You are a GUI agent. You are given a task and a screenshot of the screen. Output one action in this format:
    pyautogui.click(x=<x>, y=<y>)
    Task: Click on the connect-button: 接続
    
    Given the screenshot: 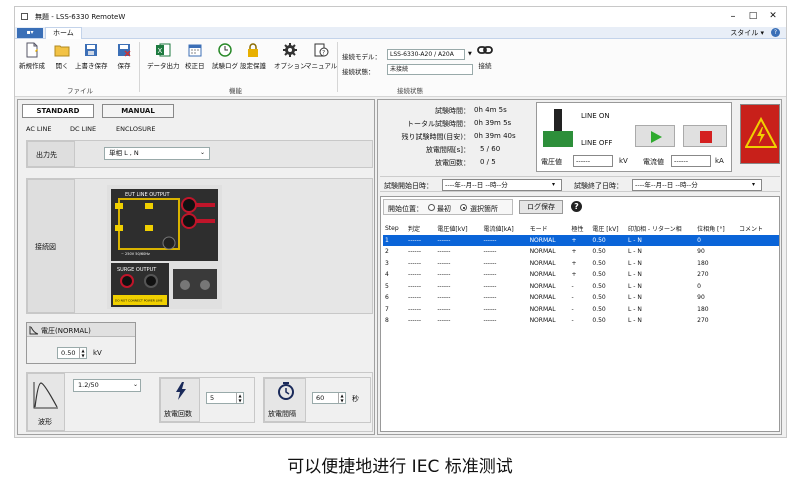 What is the action you would take?
    pyautogui.click(x=485, y=56)
    